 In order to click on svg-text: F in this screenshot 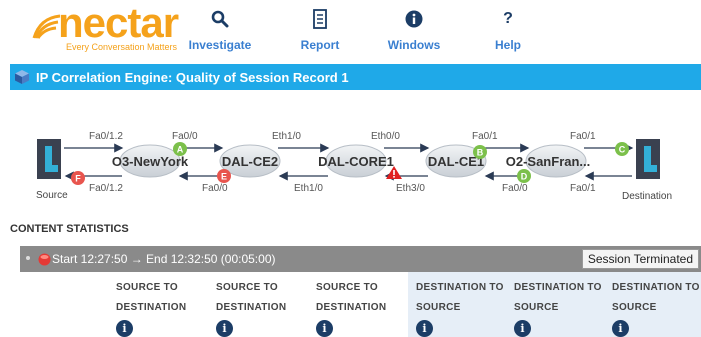, I will do `click(78, 179)`.